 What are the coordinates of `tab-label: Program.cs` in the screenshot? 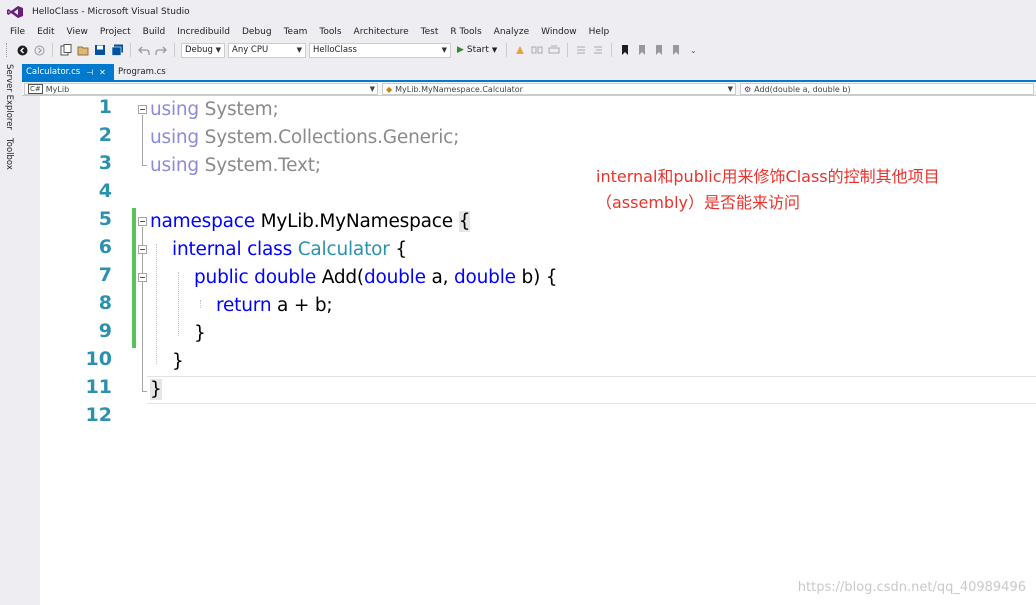 It's located at (142, 72).